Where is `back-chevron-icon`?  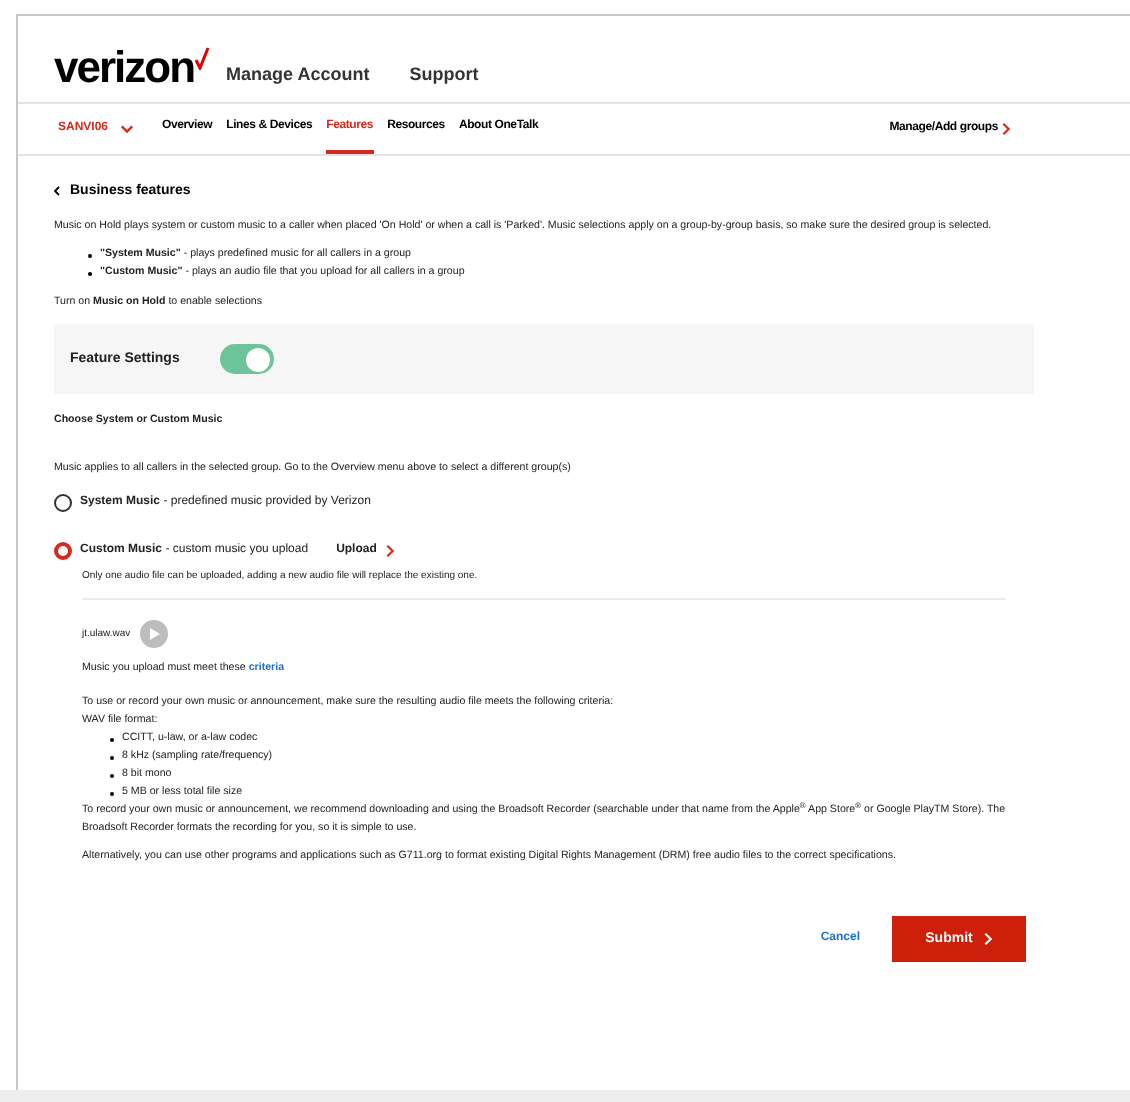
back-chevron-icon is located at coordinates (57, 191).